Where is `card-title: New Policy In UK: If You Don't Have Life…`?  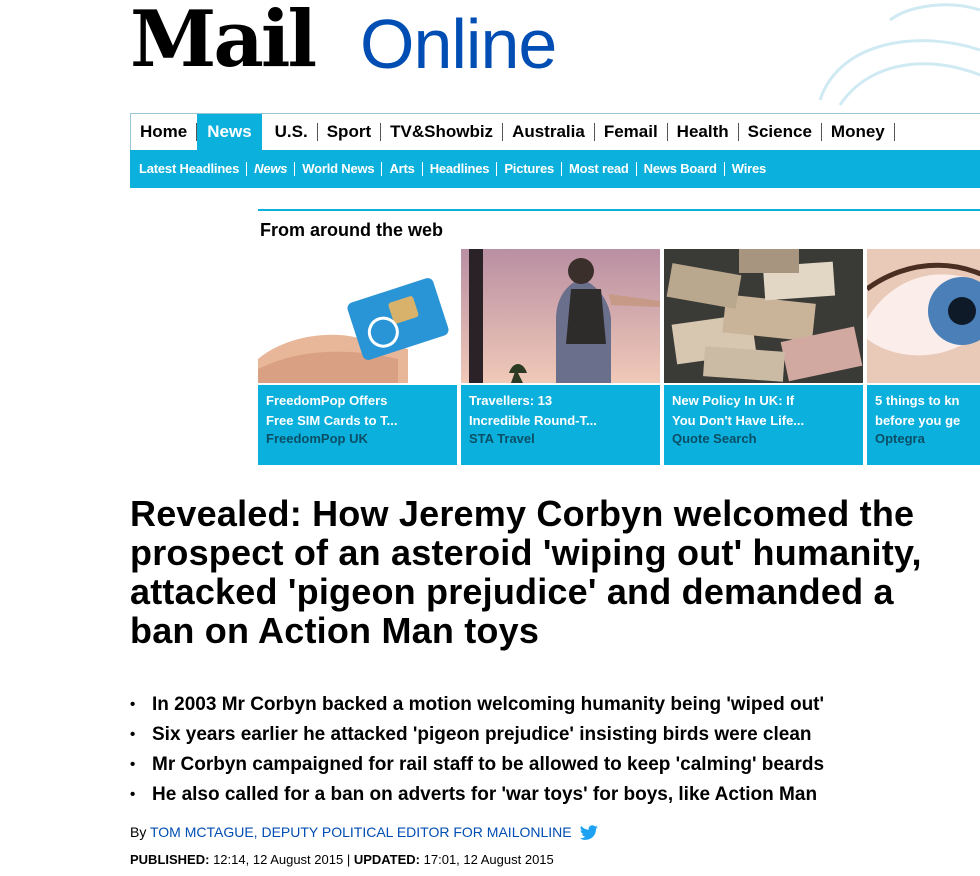 card-title: New Policy In UK: If You Don't Have Life… is located at coordinates (738, 410).